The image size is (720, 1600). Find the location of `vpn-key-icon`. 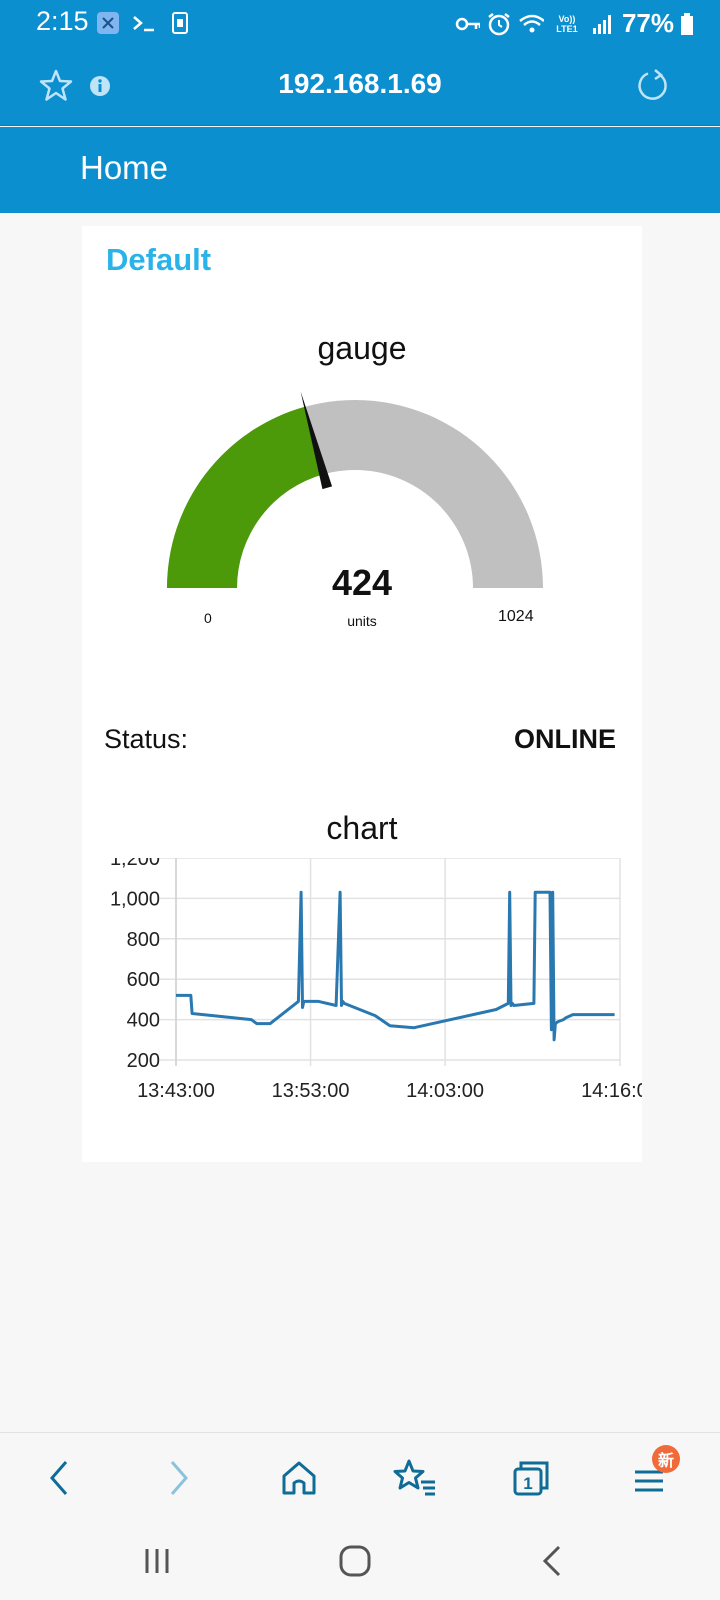

vpn-key-icon is located at coordinates (467, 24).